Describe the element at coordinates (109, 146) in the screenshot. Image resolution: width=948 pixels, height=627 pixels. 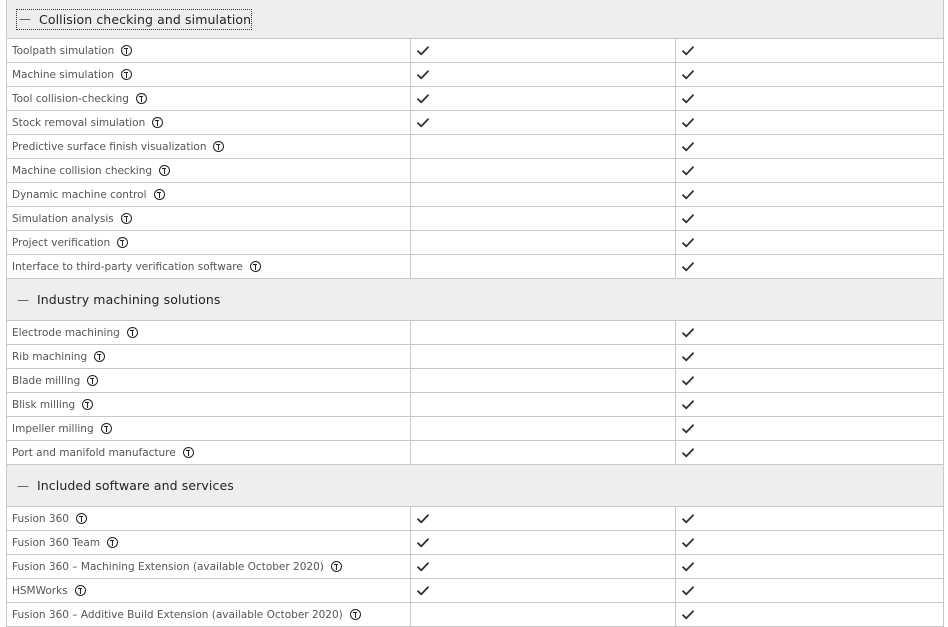
I see `feature-label: Predictive surface finish visualization` at that location.